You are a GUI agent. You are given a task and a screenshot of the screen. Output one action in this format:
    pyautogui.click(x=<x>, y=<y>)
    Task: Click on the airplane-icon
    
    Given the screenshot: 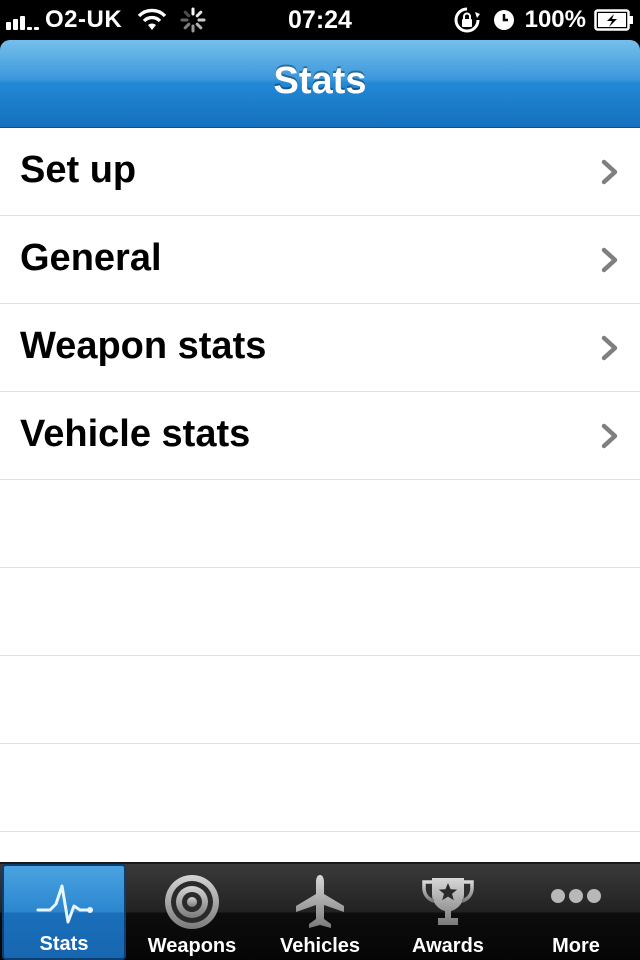 What is the action you would take?
    pyautogui.click(x=320, y=901)
    